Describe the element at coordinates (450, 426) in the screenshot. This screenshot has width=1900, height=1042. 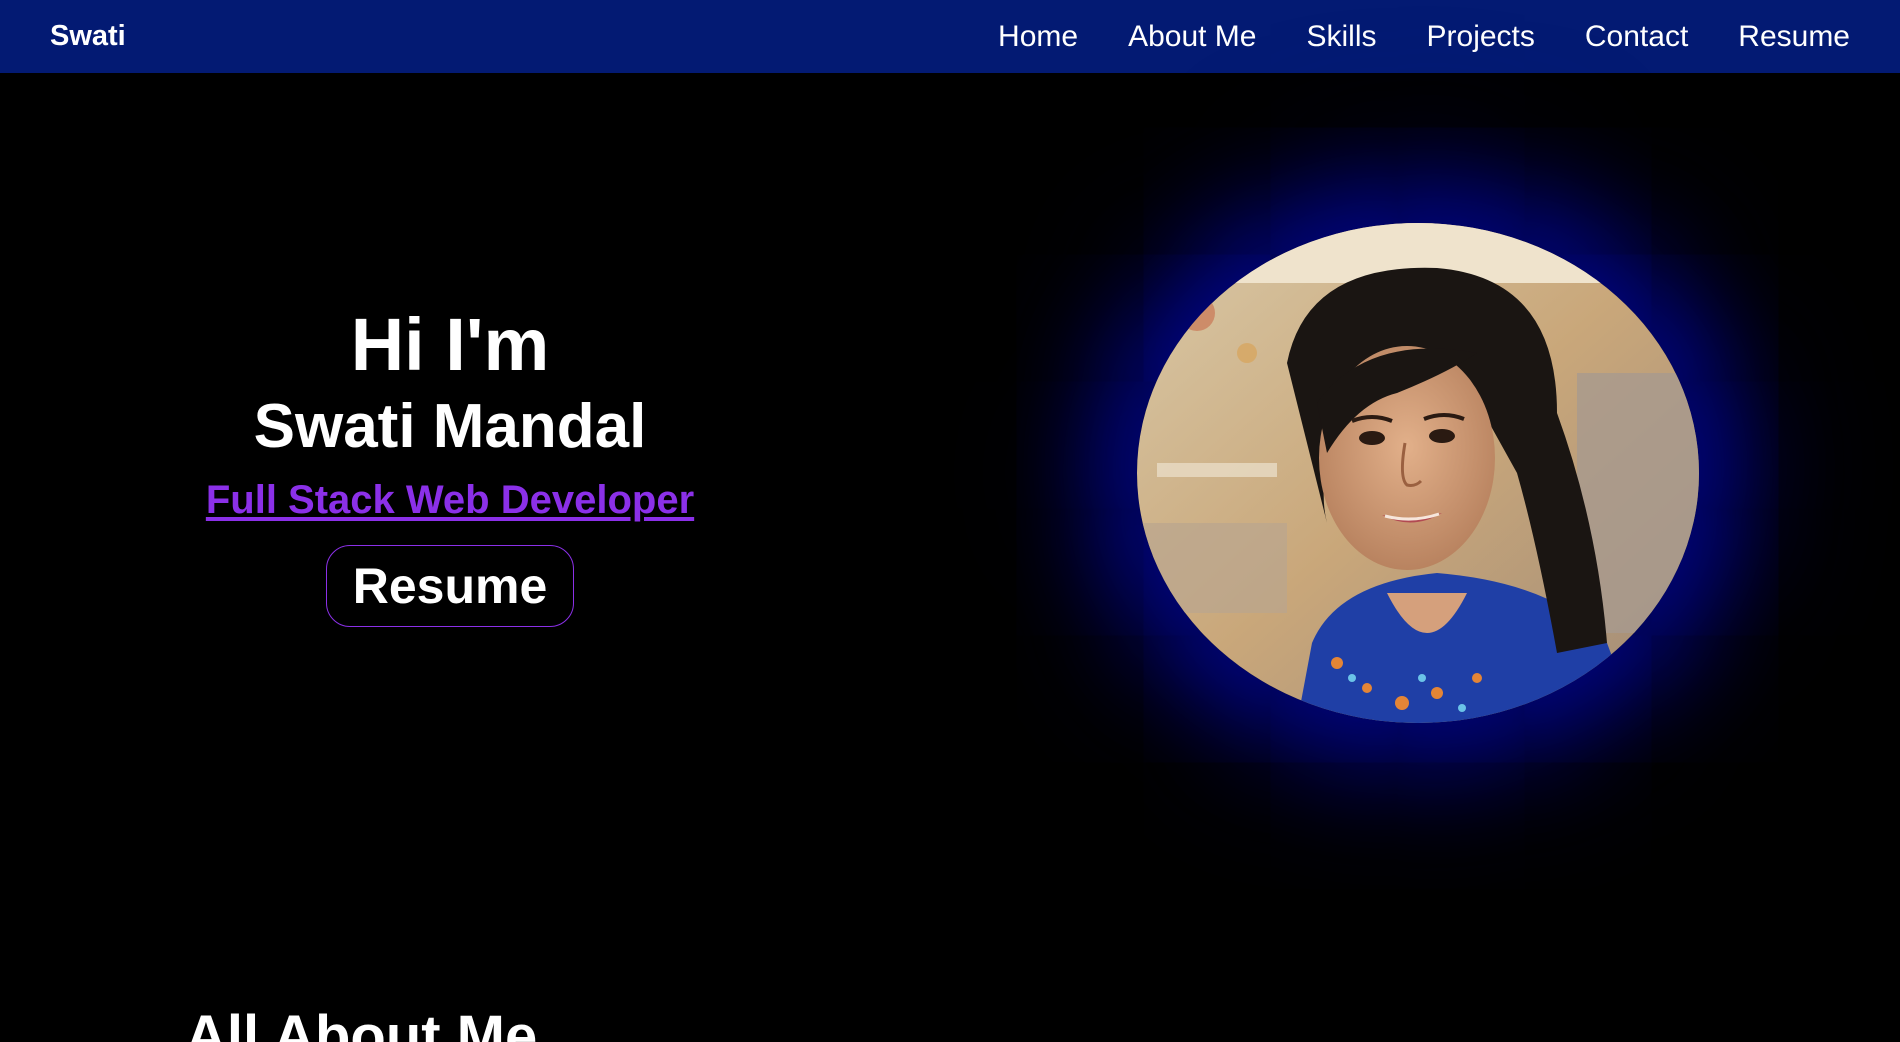
I see `hero-name: Swati Mandal` at that location.